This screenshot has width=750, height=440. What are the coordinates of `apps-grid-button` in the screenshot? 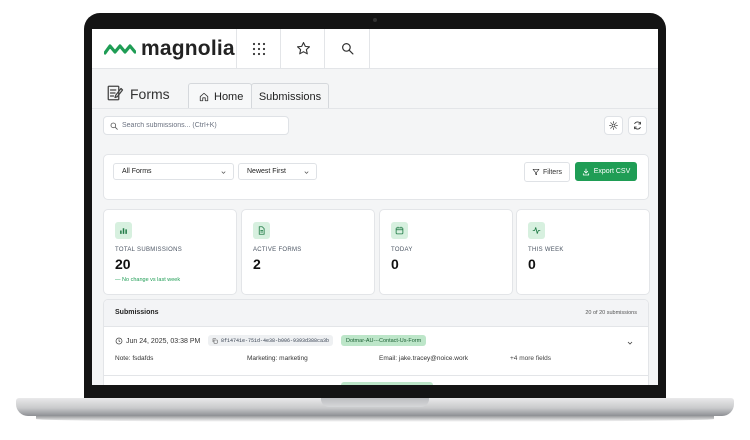 It's located at (258, 48).